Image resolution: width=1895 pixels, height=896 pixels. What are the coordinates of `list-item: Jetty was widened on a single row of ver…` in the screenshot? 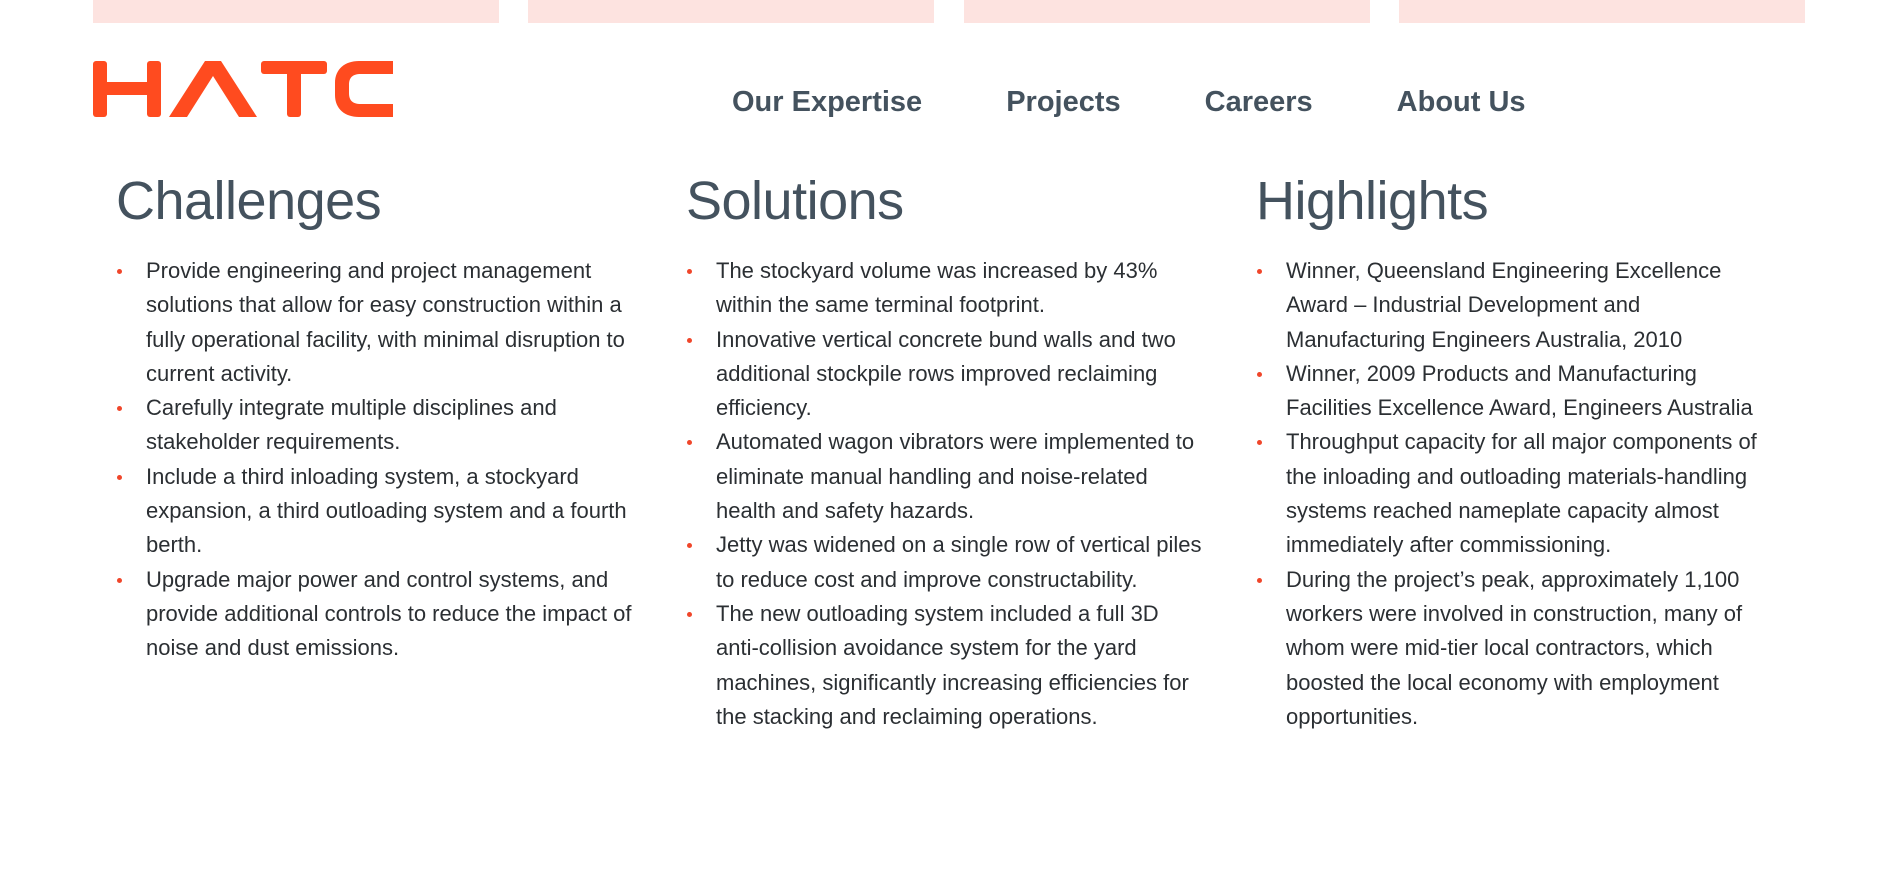 It's located at (946, 562).